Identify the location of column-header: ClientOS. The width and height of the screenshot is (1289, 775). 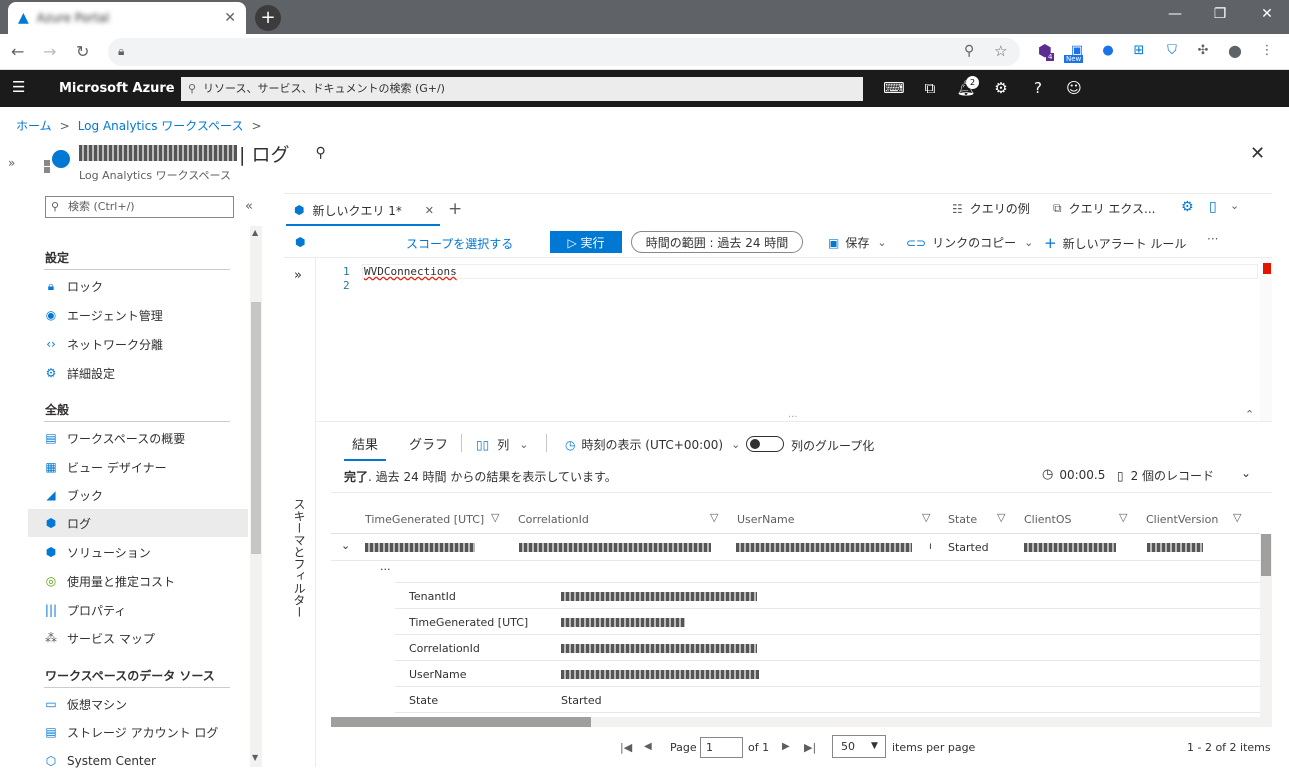
(1048, 519).